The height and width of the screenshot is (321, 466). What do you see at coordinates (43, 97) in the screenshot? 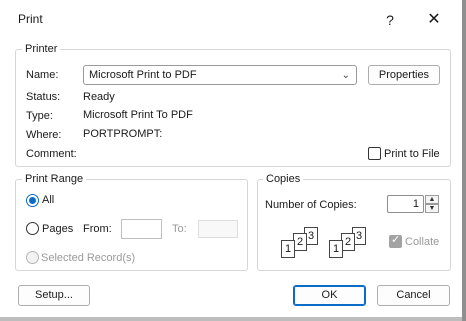
I see `status-label: Status:` at bounding box center [43, 97].